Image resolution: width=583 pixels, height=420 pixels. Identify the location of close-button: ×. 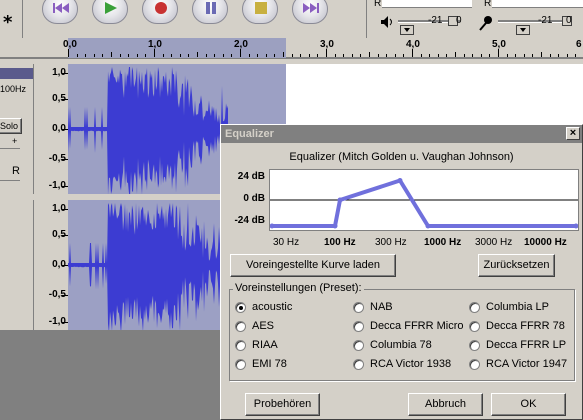
(573, 133).